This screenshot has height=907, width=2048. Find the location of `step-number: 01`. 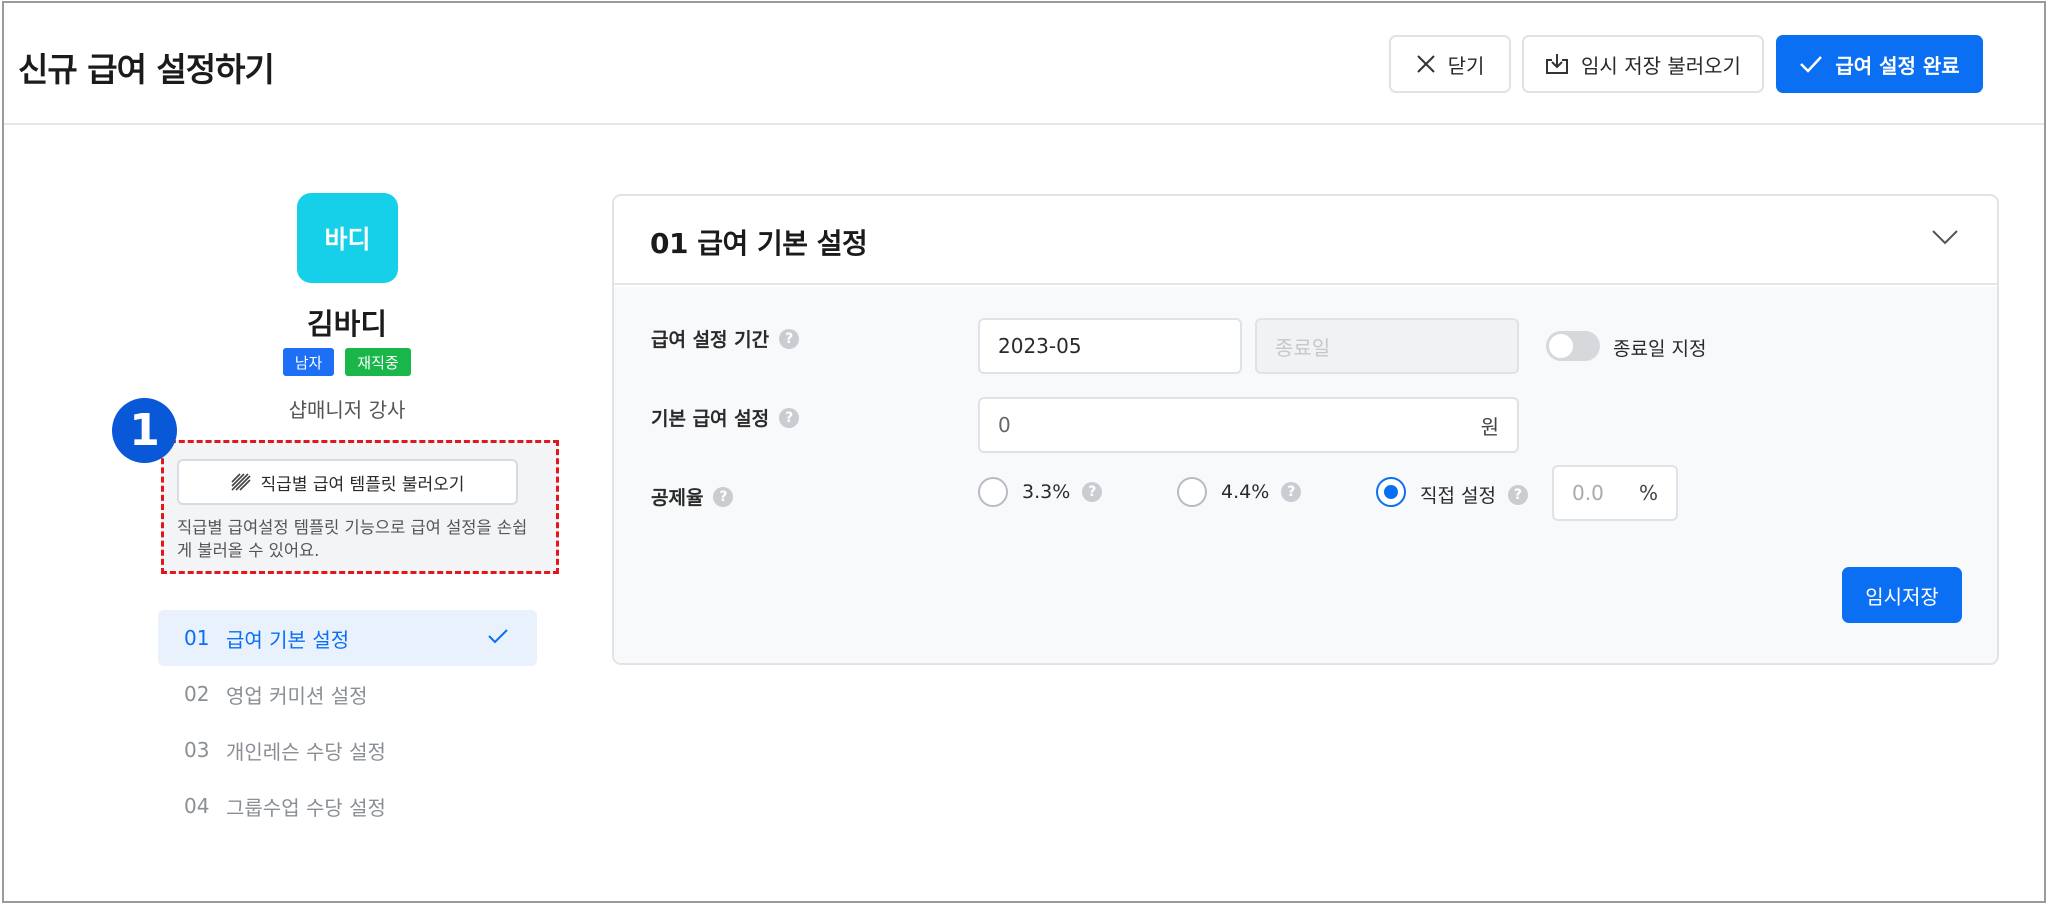

step-number: 01 is located at coordinates (197, 638).